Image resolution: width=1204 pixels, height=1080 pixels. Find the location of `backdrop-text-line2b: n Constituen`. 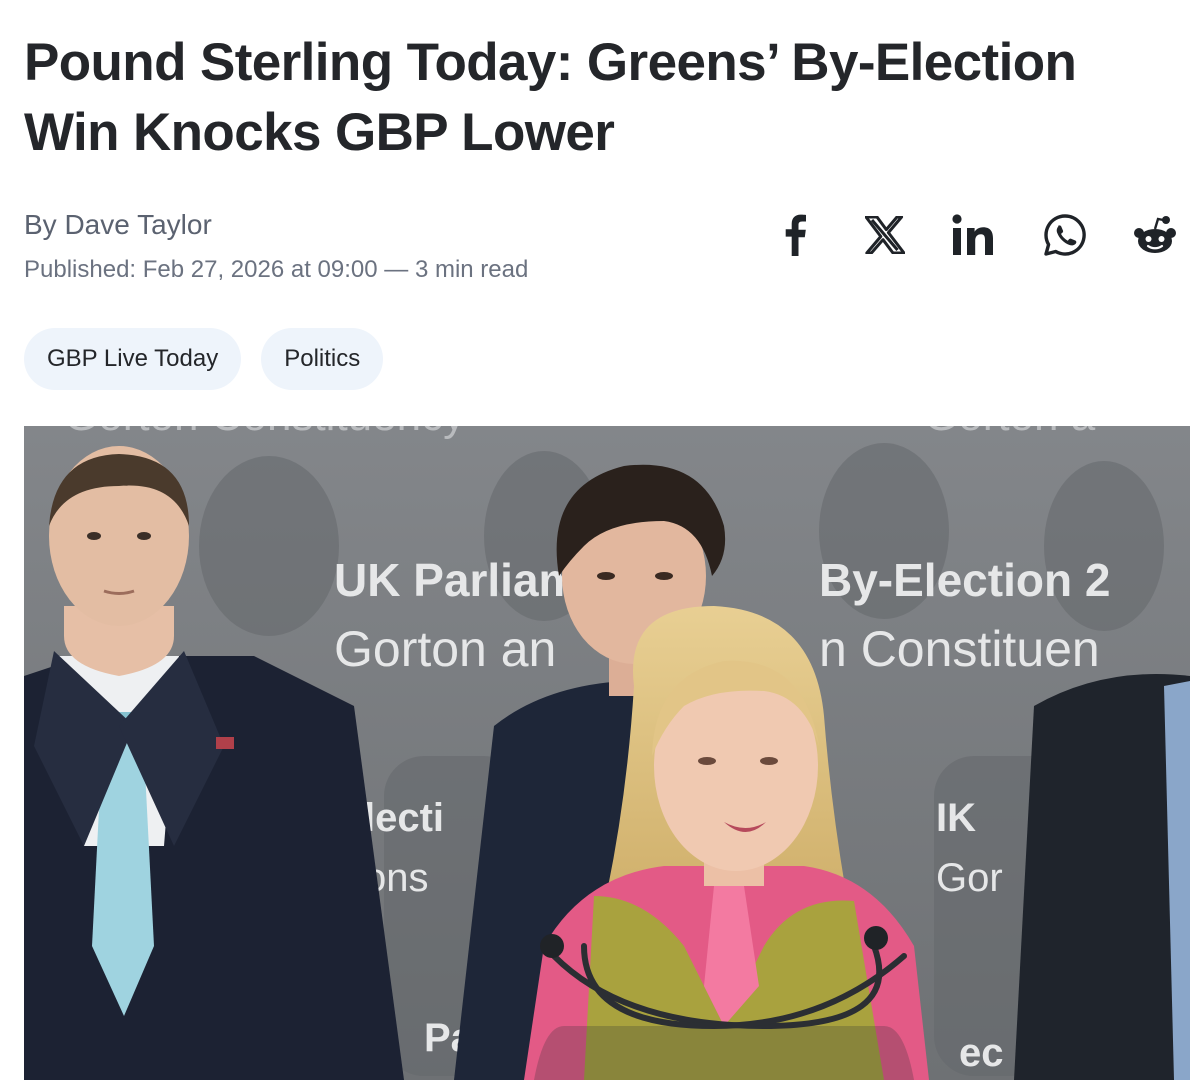

backdrop-text-line2b: n Constituen is located at coordinates (959, 649).